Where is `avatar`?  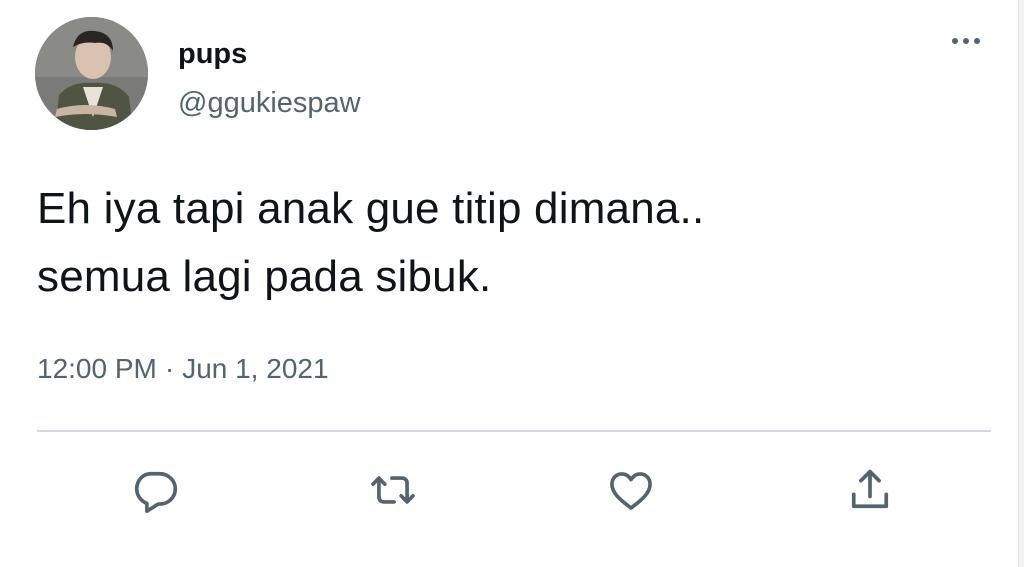 avatar is located at coordinates (91, 73).